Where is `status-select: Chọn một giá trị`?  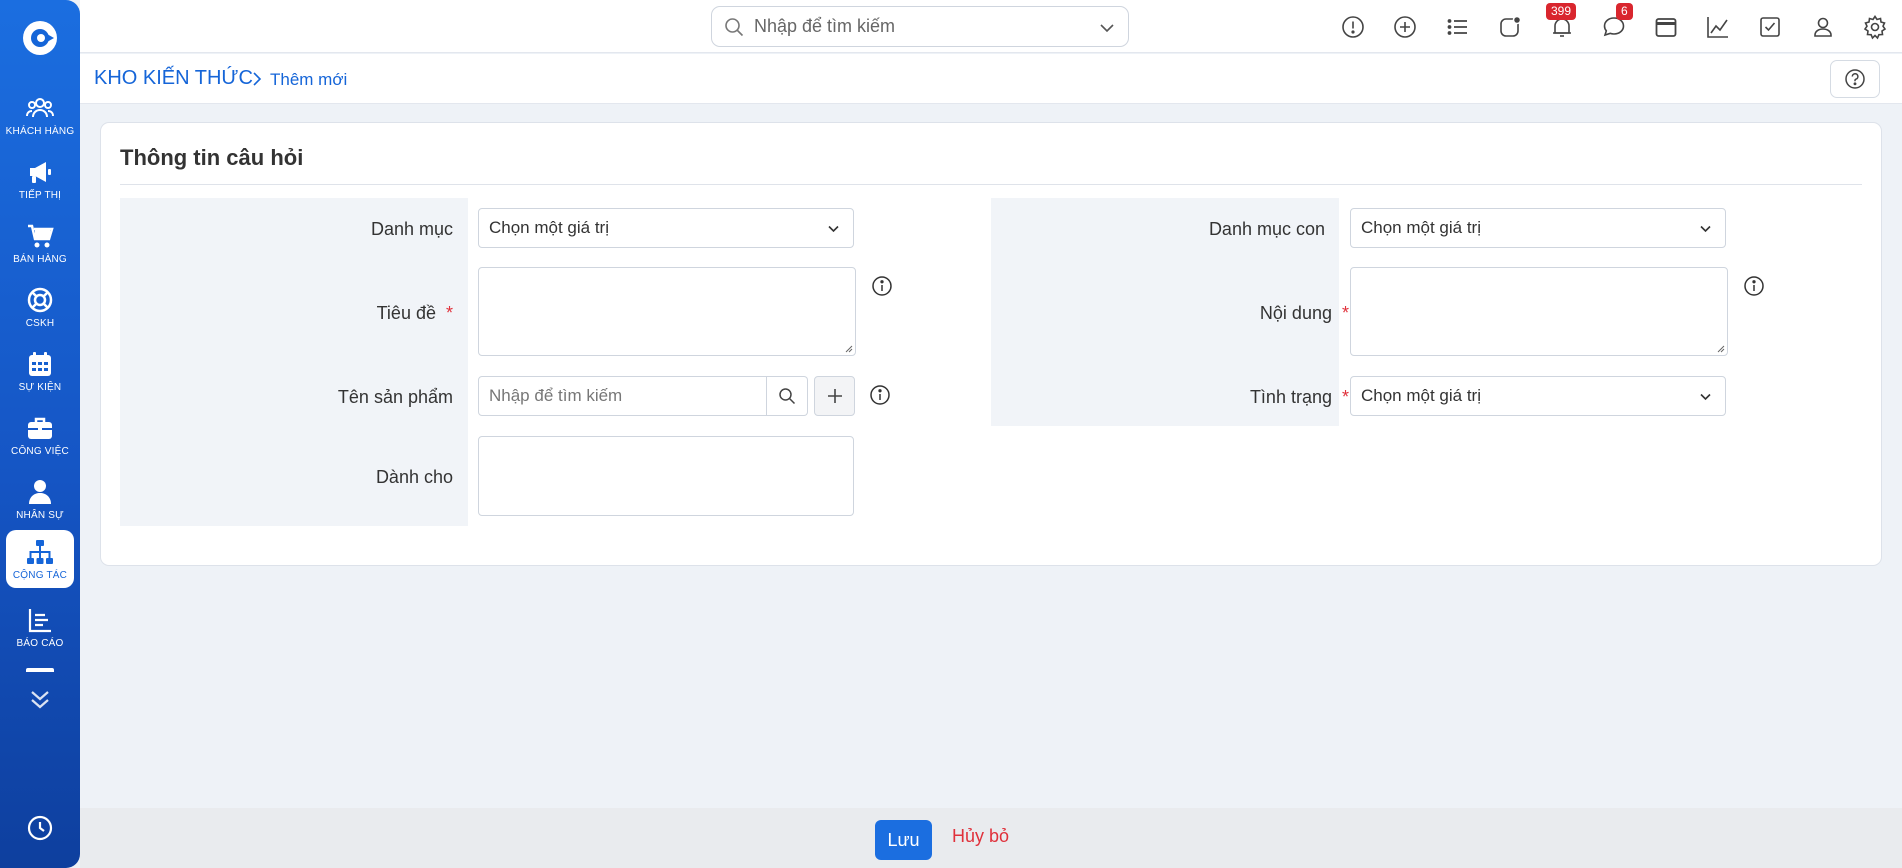
status-select: Chọn một giá trị is located at coordinates (1538, 396).